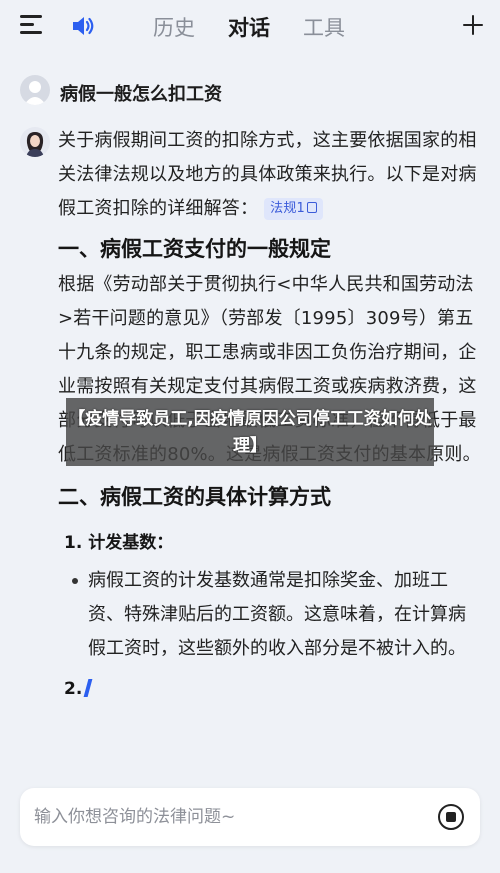 The width and height of the screenshot is (500, 873). I want to click on top-bar: 历史 对话 工具, so click(250, 26).